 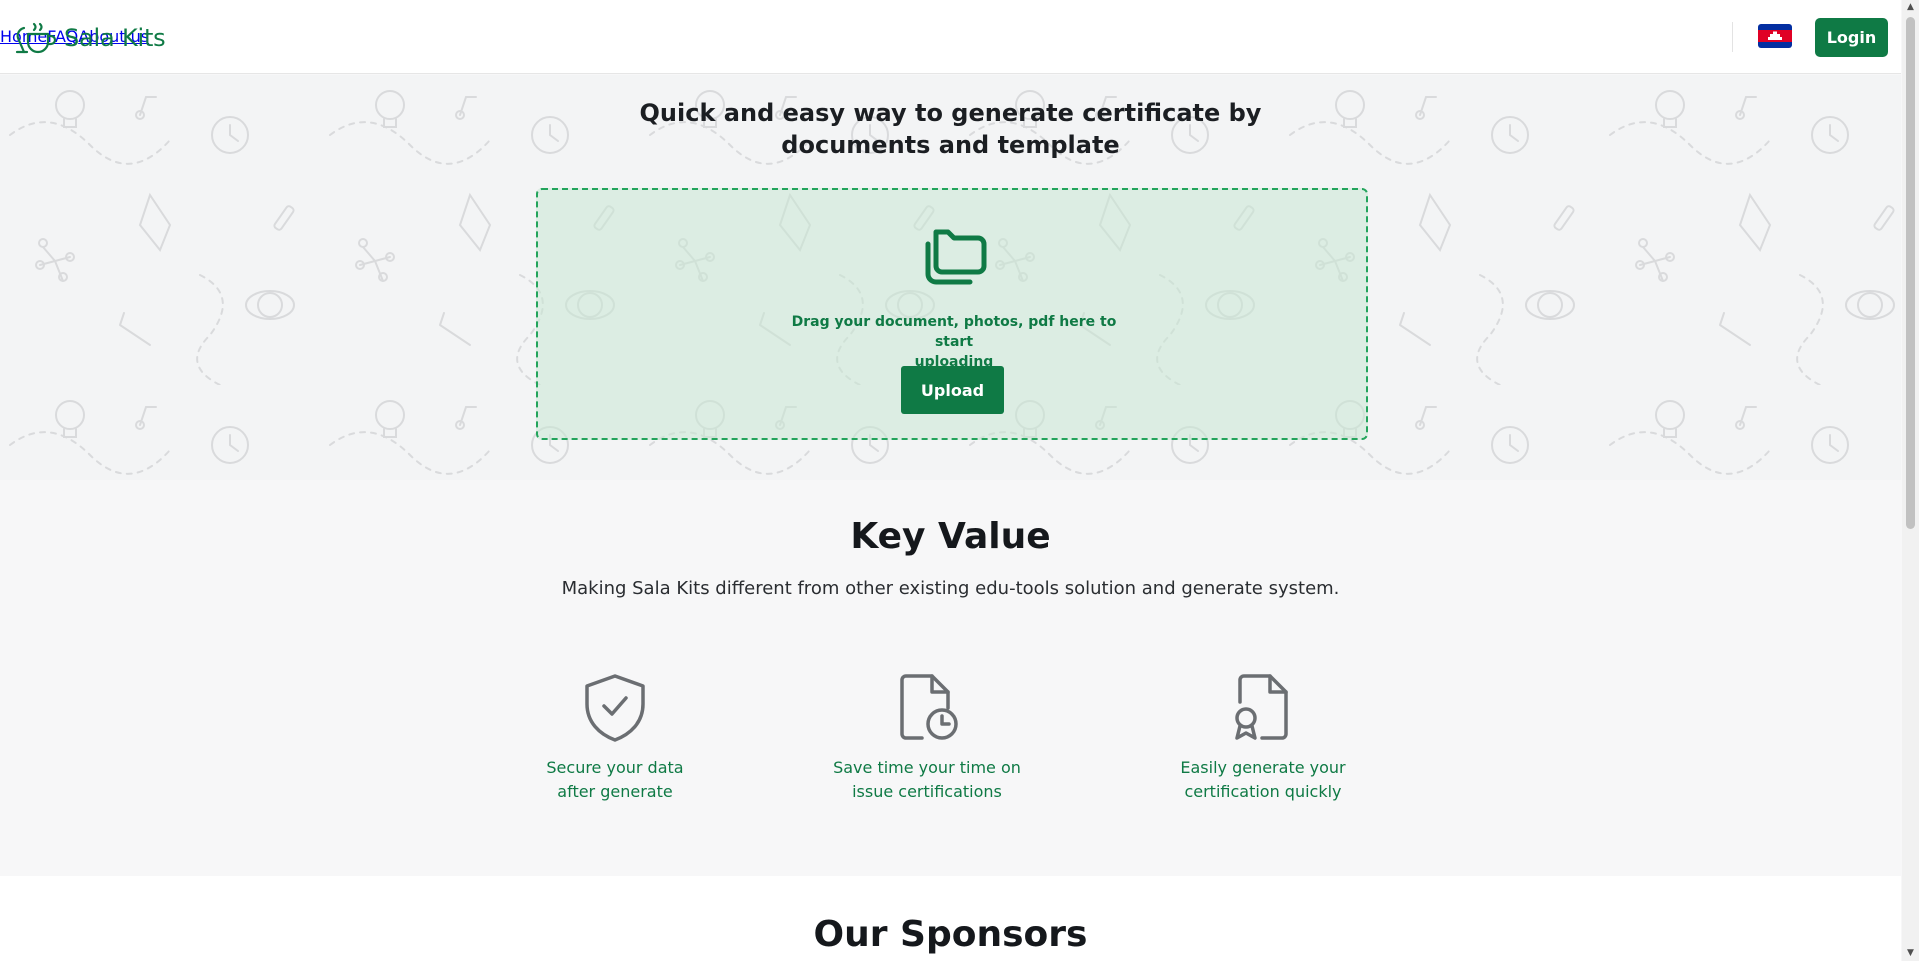 What do you see at coordinates (1261, 707) in the screenshot?
I see `file-certificate-icon` at bounding box center [1261, 707].